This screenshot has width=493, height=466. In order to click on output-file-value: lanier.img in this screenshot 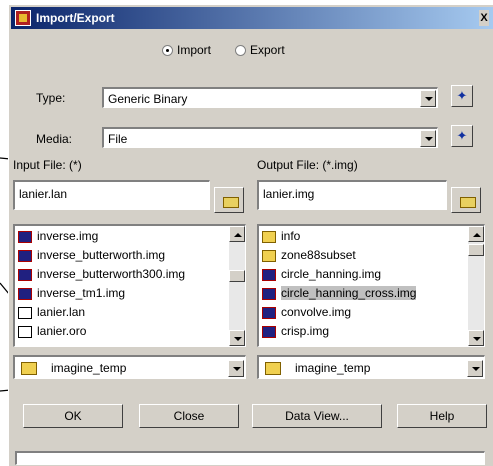, I will do `click(289, 194)`.